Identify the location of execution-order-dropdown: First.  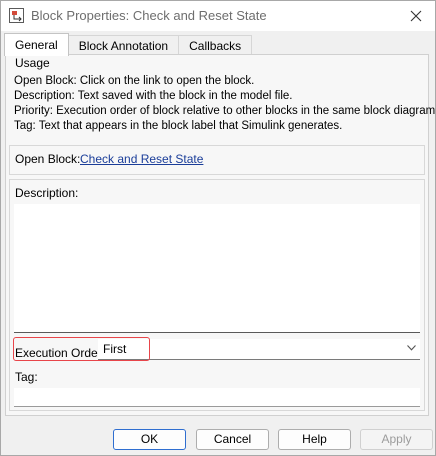
(259, 349).